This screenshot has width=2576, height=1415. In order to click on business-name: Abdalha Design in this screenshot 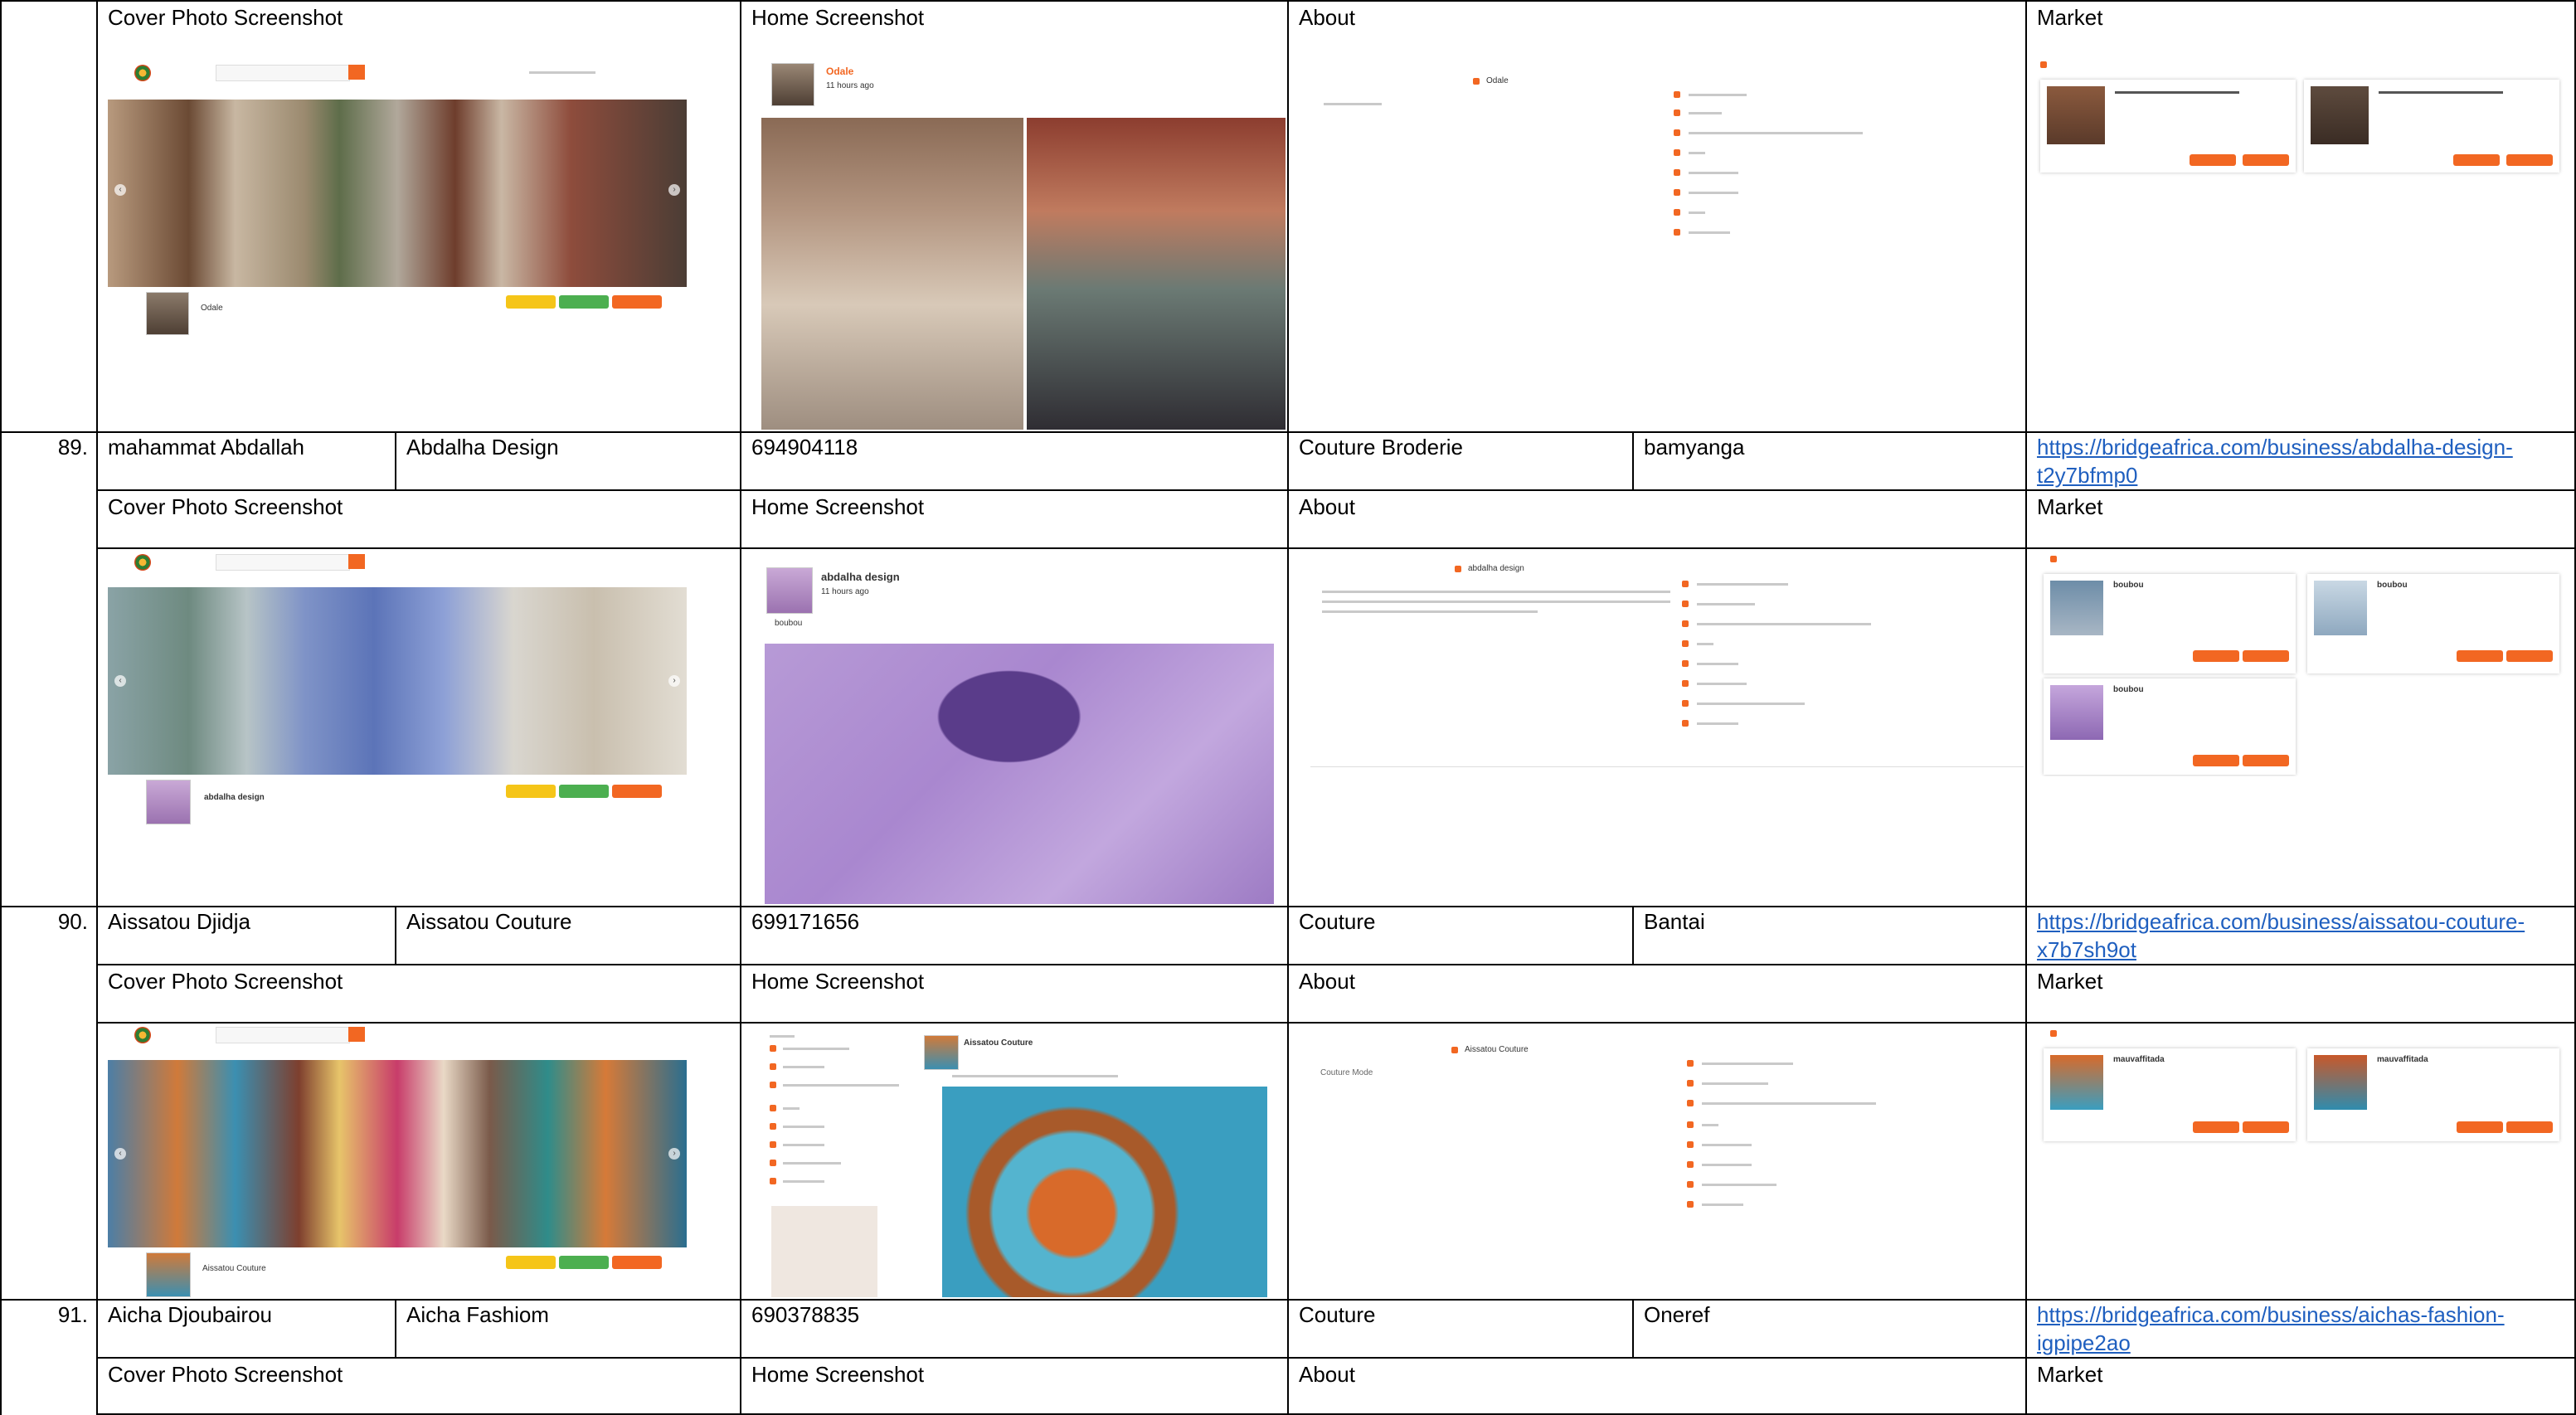, I will do `click(483, 447)`.